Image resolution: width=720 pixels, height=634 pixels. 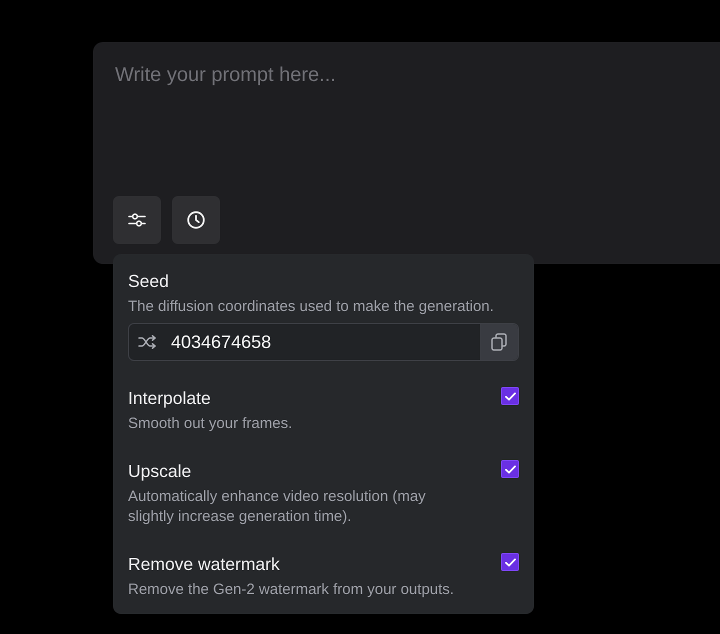 I want to click on copy-icon, so click(x=499, y=342).